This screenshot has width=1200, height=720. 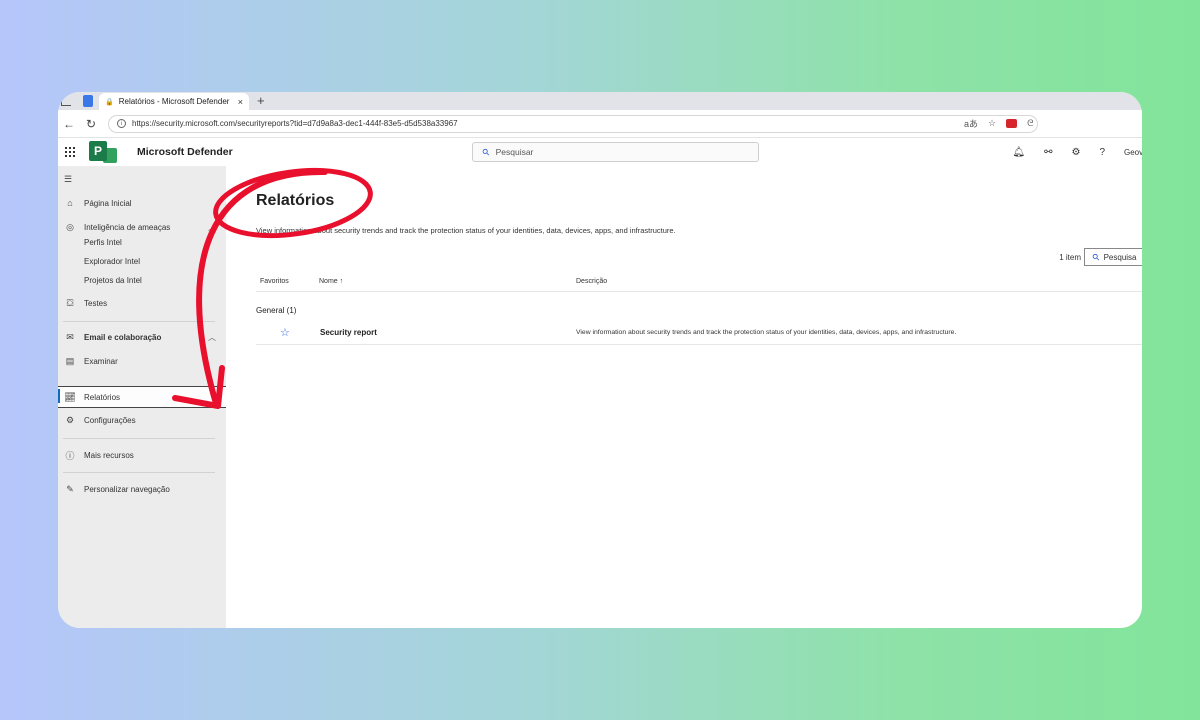 I want to click on back-icon: ←, so click(x=69, y=124).